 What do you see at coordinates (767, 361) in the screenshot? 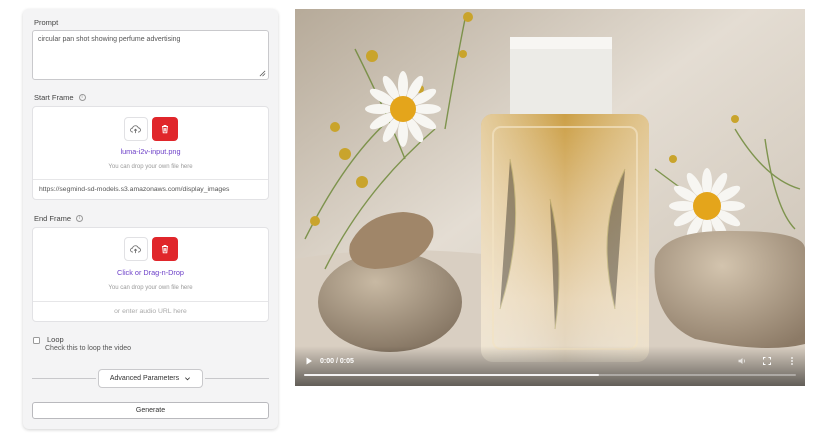
I see `fullscreen-icon` at bounding box center [767, 361].